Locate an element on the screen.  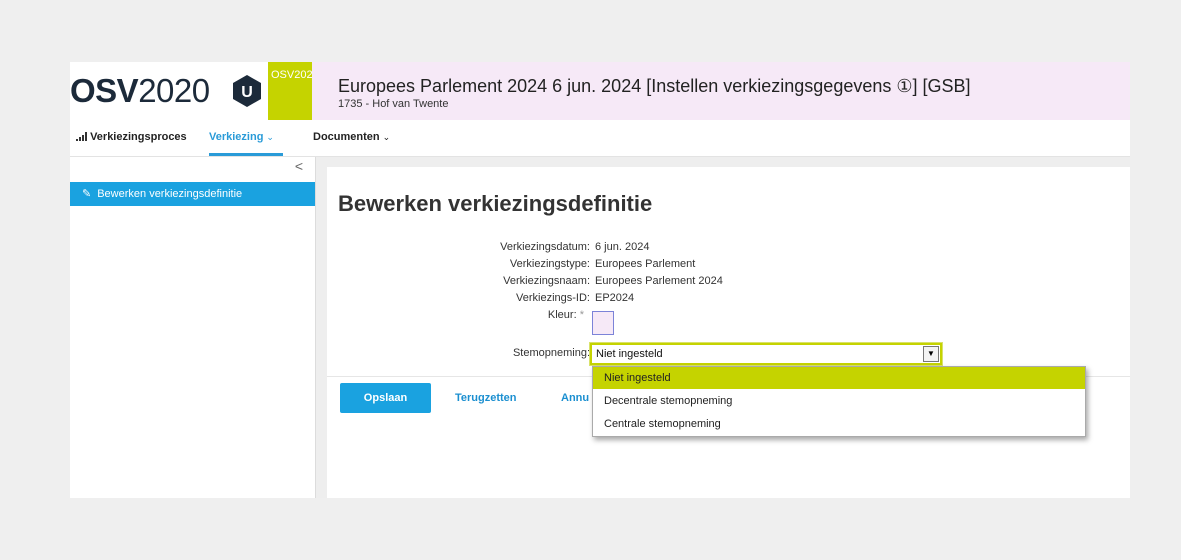
cancel-link: Annu is located at coordinates (575, 398).